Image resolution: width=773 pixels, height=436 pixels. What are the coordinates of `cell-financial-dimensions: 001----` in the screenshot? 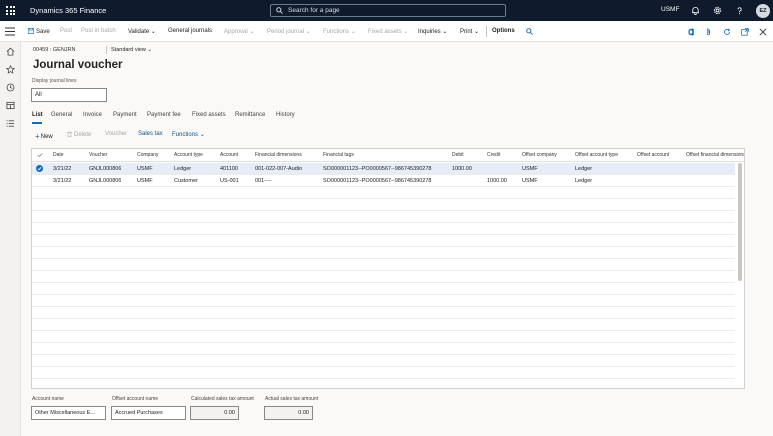 It's located at (287, 181).